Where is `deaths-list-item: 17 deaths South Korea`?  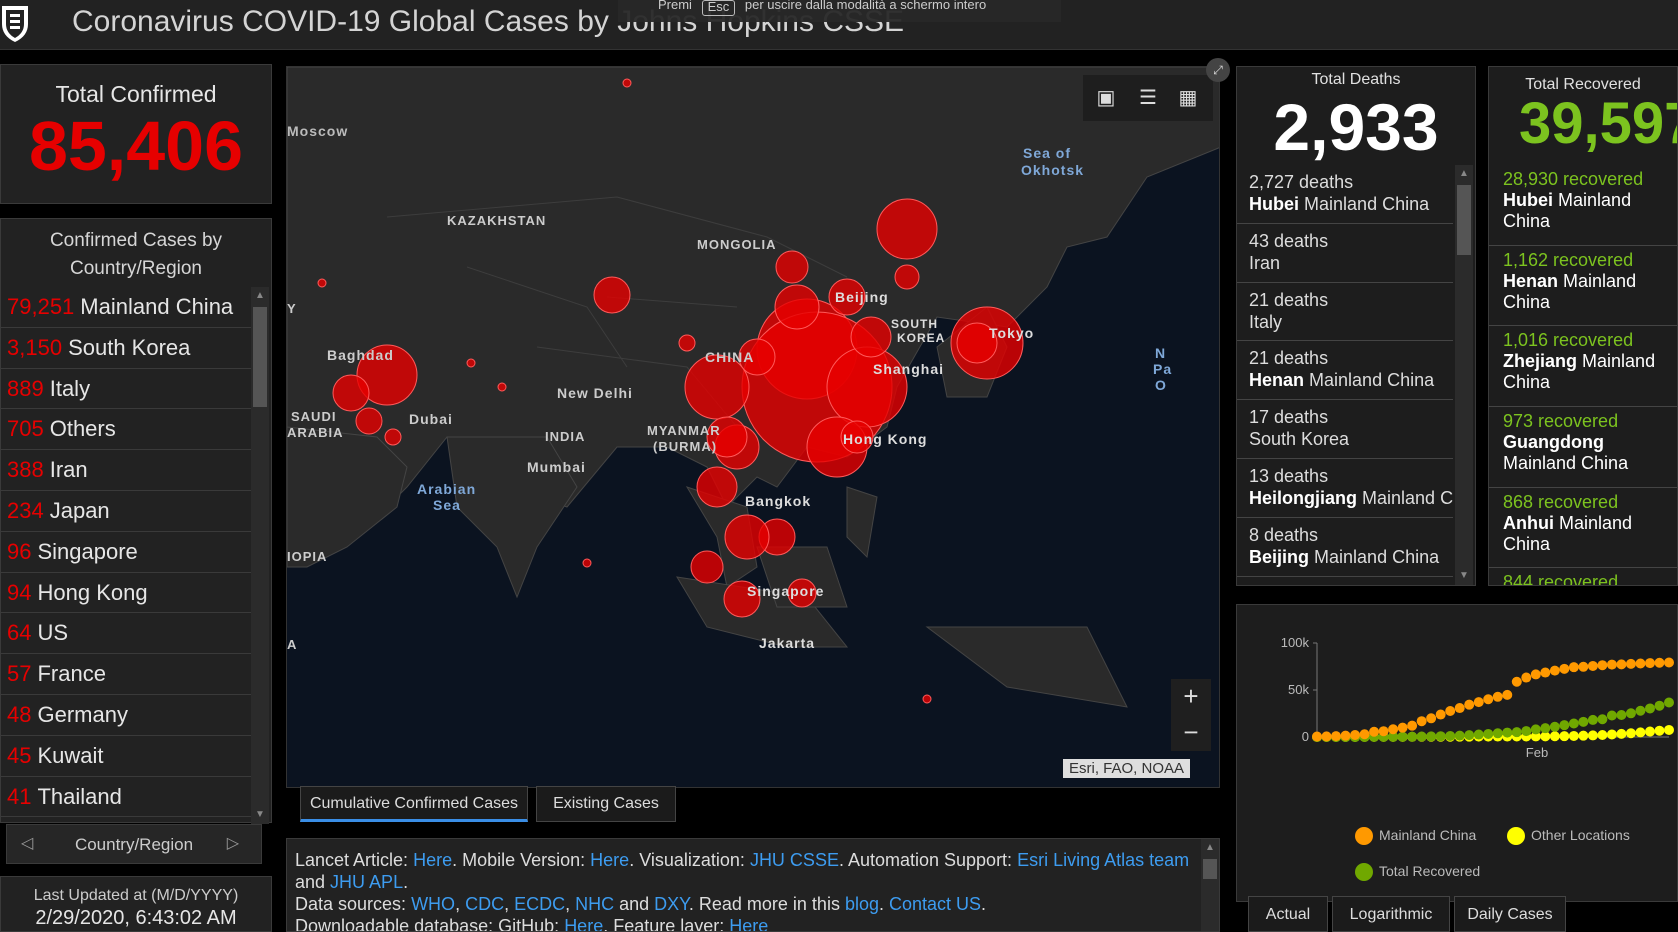
deaths-list-item: 17 deaths South Korea is located at coordinates (1345, 429).